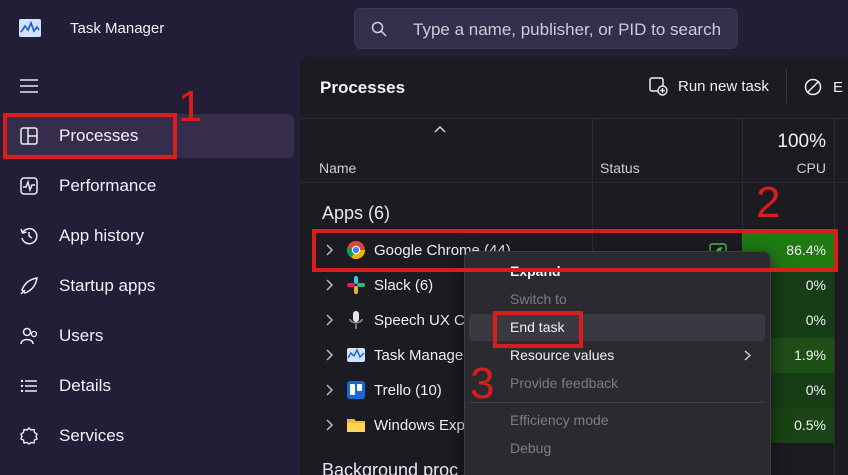 This screenshot has width=848, height=475. What do you see at coordinates (108, 185) in the screenshot?
I see `sidebar-item-label: Performance` at bounding box center [108, 185].